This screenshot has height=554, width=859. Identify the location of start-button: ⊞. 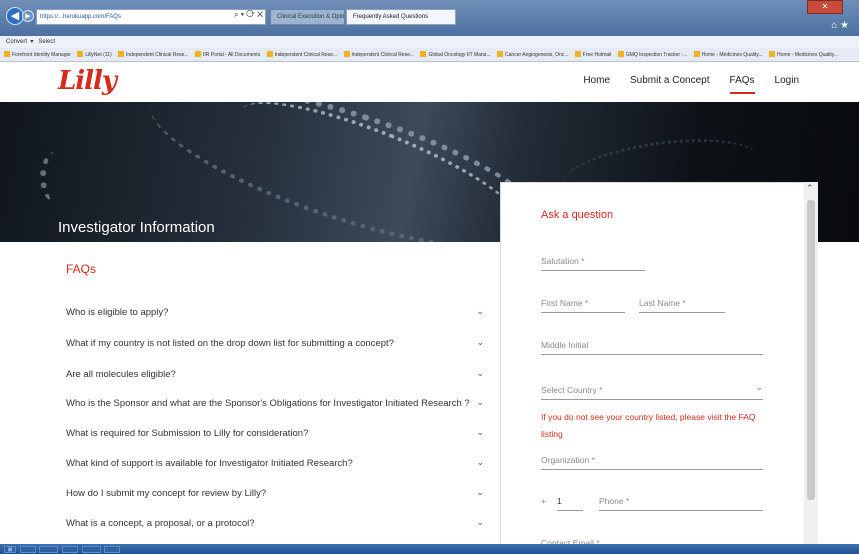
(10, 549).